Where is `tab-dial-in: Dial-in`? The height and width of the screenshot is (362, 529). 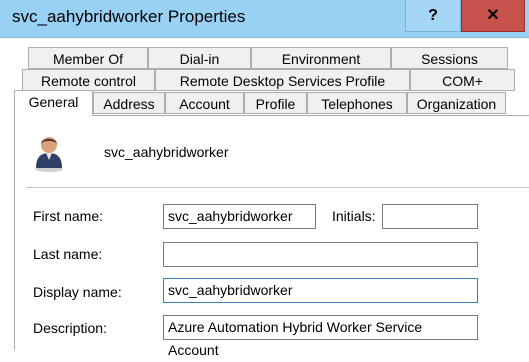 tab-dial-in: Dial-in is located at coordinates (199, 58).